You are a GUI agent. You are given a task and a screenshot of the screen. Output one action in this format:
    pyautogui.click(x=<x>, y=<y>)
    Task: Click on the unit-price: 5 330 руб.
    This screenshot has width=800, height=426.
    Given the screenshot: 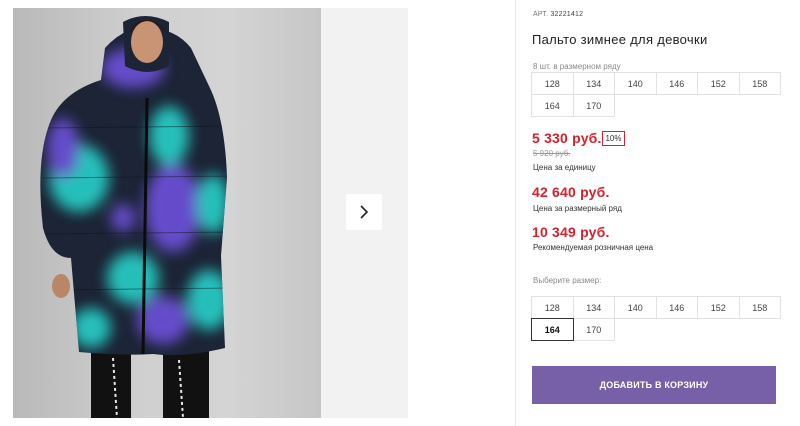 What is the action you would take?
    pyautogui.click(x=567, y=138)
    